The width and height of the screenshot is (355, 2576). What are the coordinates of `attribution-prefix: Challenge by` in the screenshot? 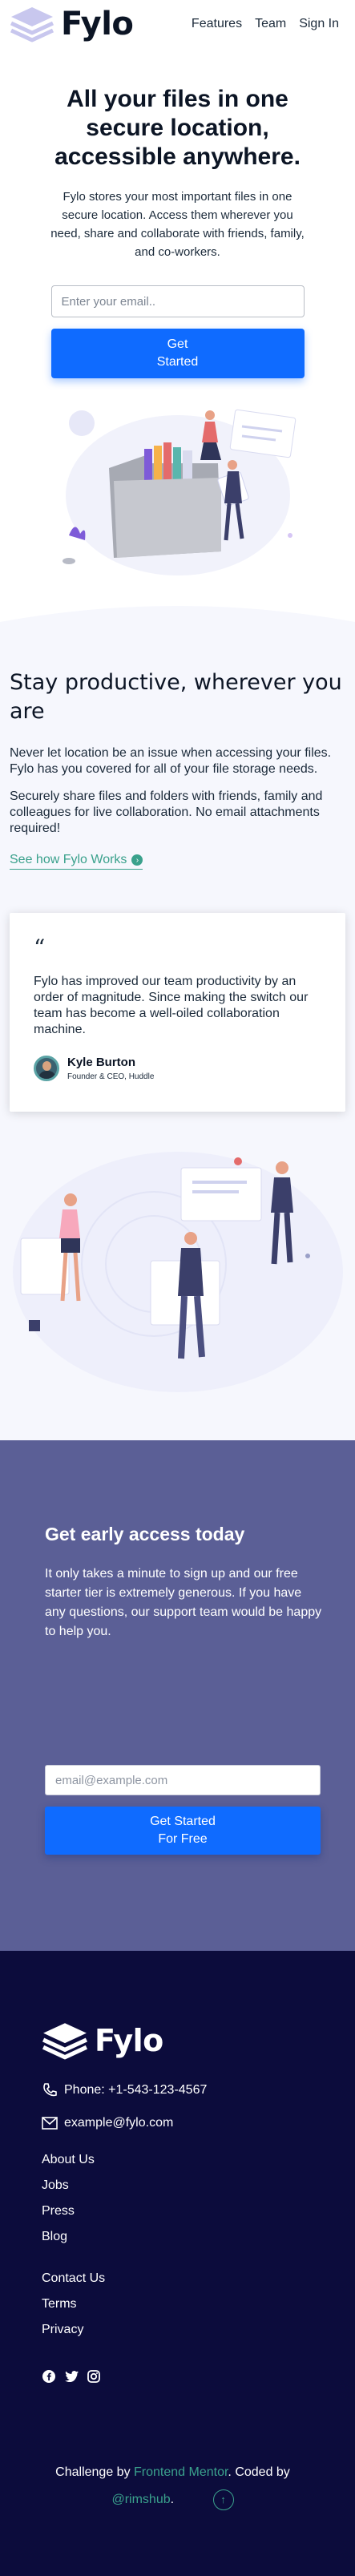 It's located at (95, 2472).